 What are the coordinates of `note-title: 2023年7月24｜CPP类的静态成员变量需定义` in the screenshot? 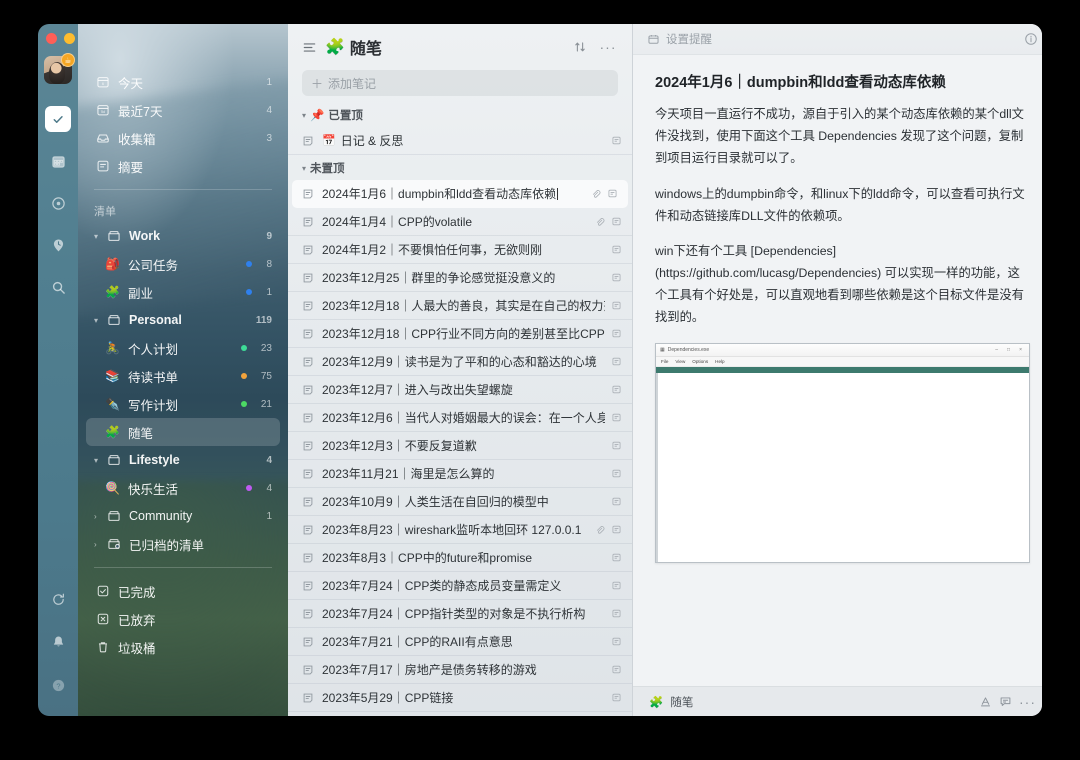 It's located at (442, 586).